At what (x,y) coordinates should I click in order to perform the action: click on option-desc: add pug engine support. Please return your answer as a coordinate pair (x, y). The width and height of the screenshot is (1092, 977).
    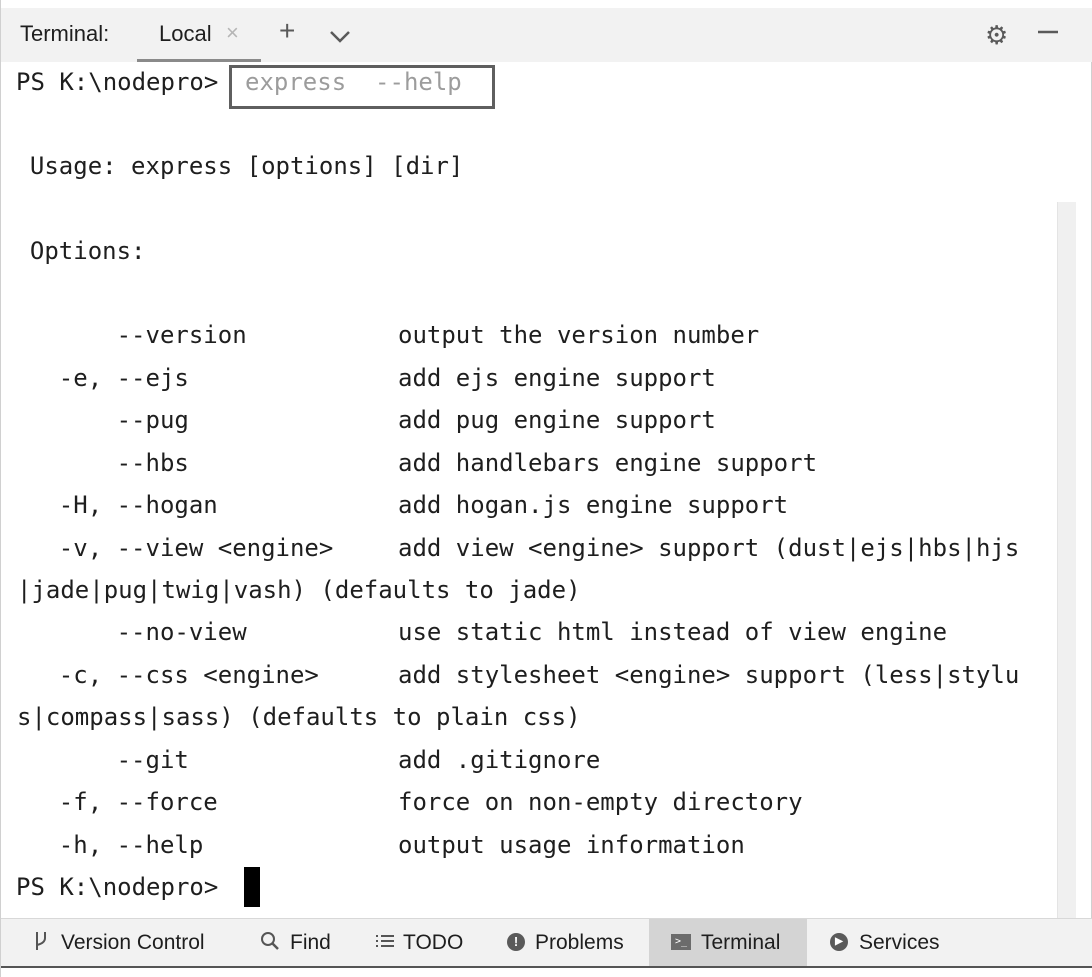
    Looking at the image, I should click on (557, 420).